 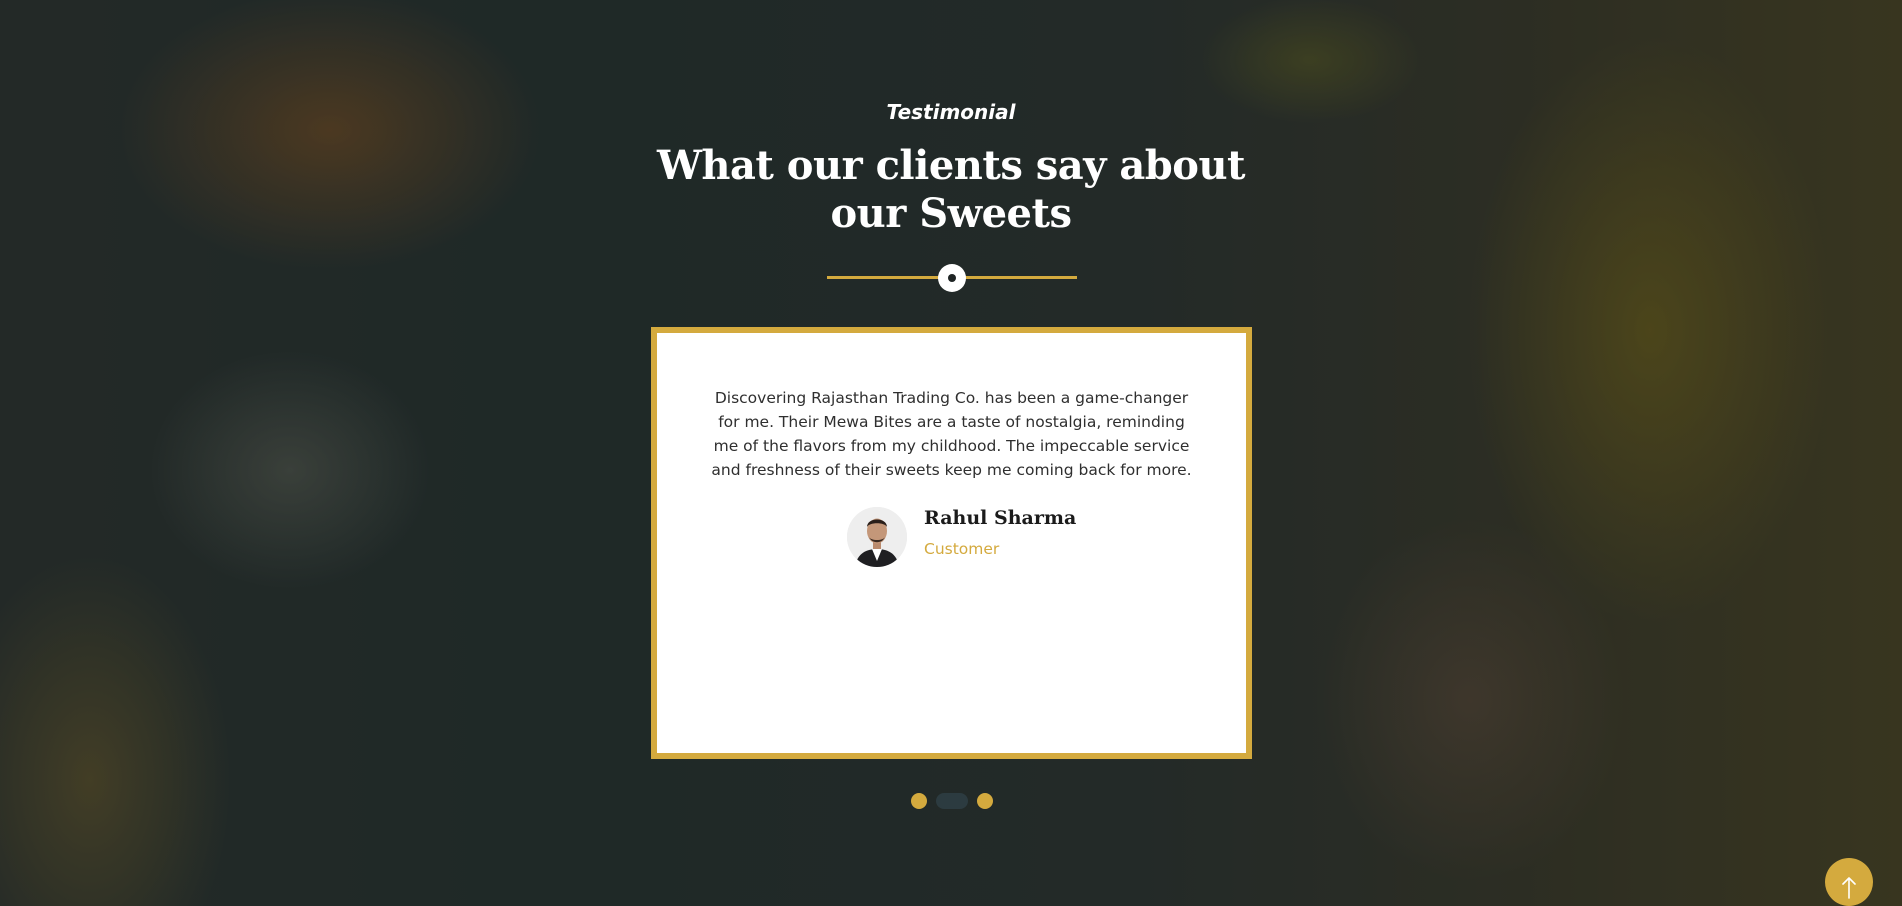 I want to click on author-role: Customer, so click(x=962, y=549).